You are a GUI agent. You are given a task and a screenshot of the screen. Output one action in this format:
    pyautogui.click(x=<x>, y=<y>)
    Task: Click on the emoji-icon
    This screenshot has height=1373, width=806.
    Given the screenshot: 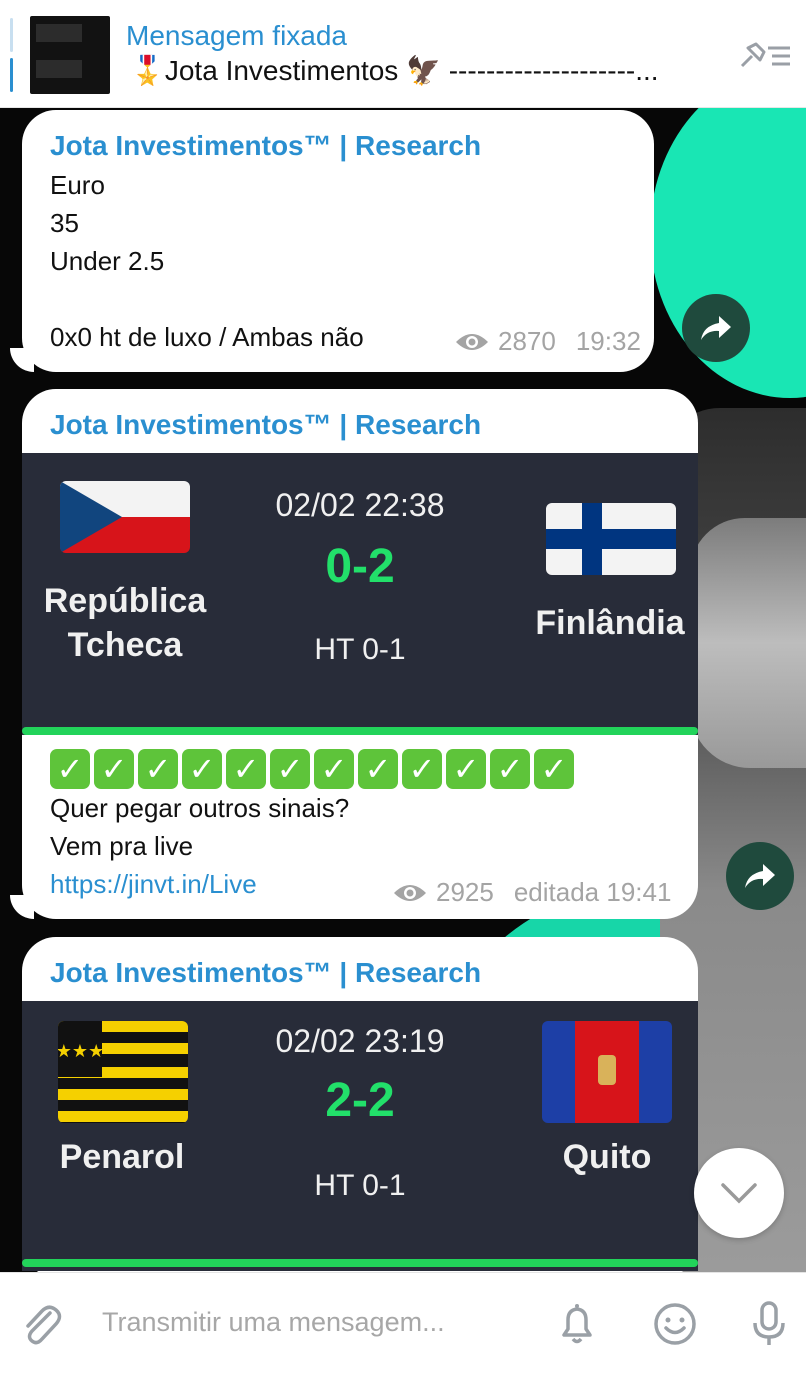 What is the action you would take?
    pyautogui.click(x=675, y=1324)
    